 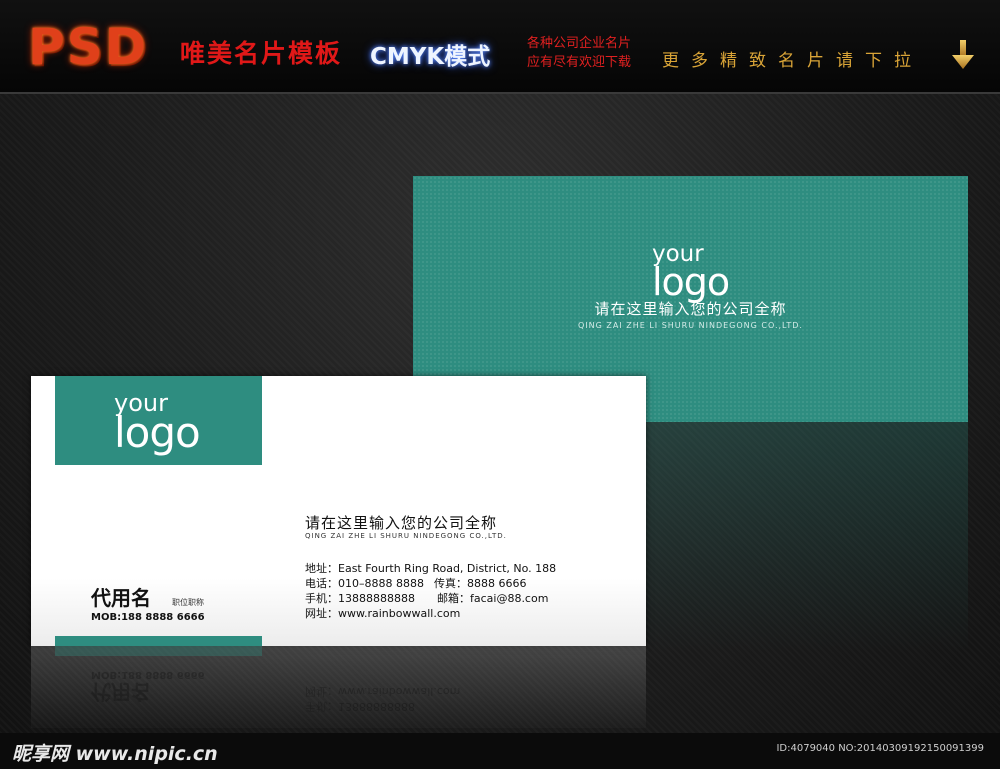 I want to click on mobile-email-line: 手机：13888888888 邮箱：facai@88.com, so click(x=430, y=598).